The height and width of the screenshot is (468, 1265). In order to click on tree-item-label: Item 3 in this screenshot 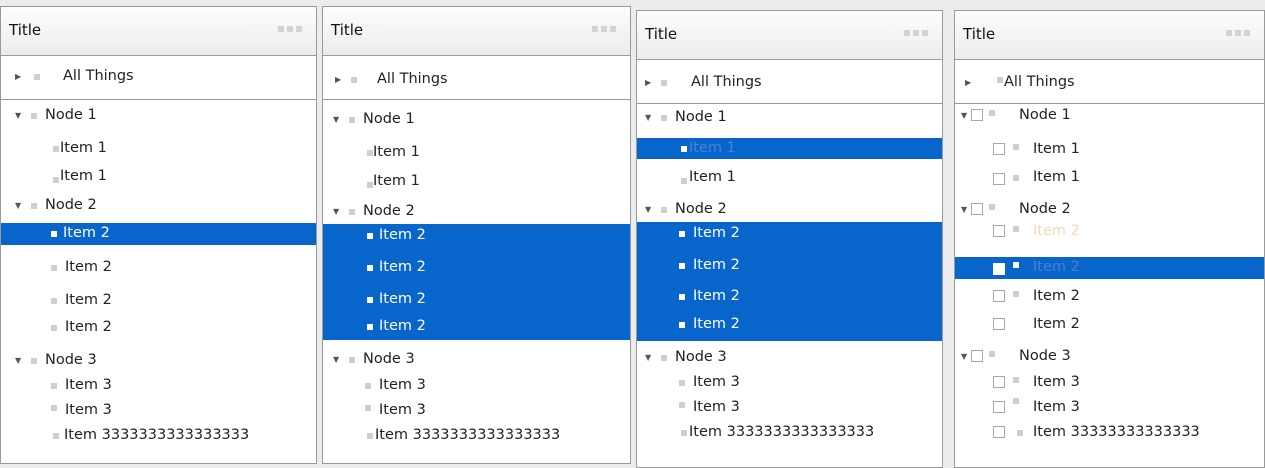, I will do `click(402, 410)`.